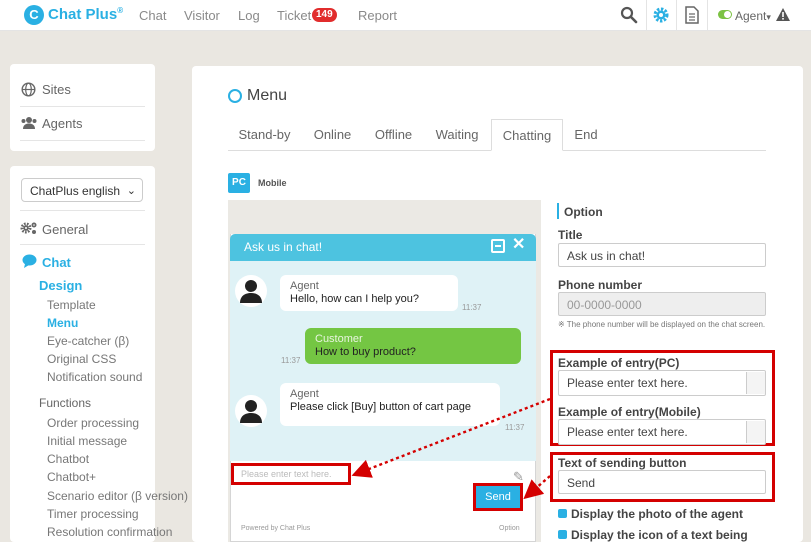  What do you see at coordinates (451, 437) in the screenshot?
I see `arrow-entry-to-input` at bounding box center [451, 437].